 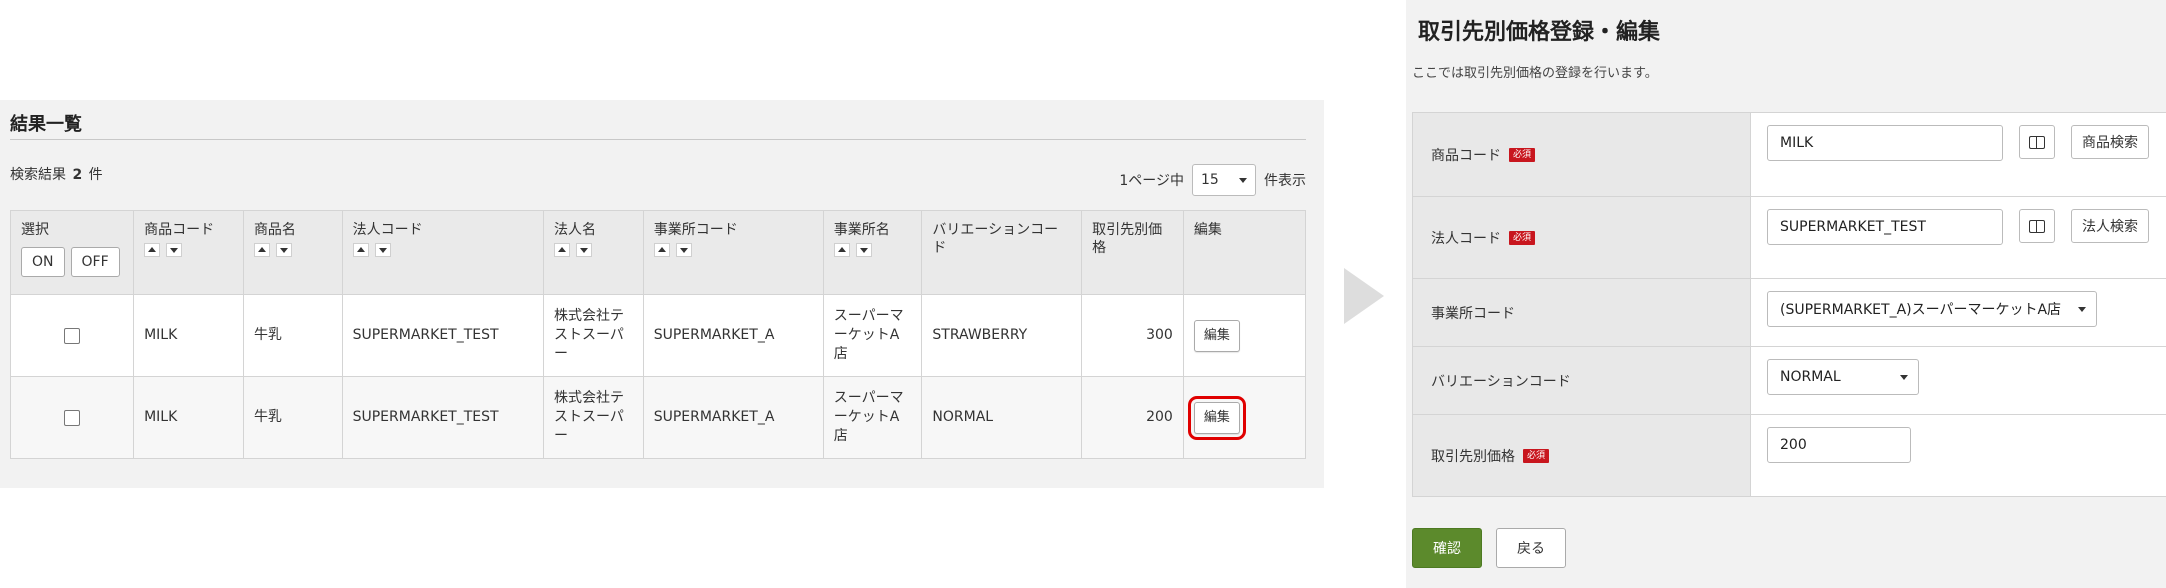 I want to click on col-header-office-name-label: 事業所名, so click(x=861, y=230).